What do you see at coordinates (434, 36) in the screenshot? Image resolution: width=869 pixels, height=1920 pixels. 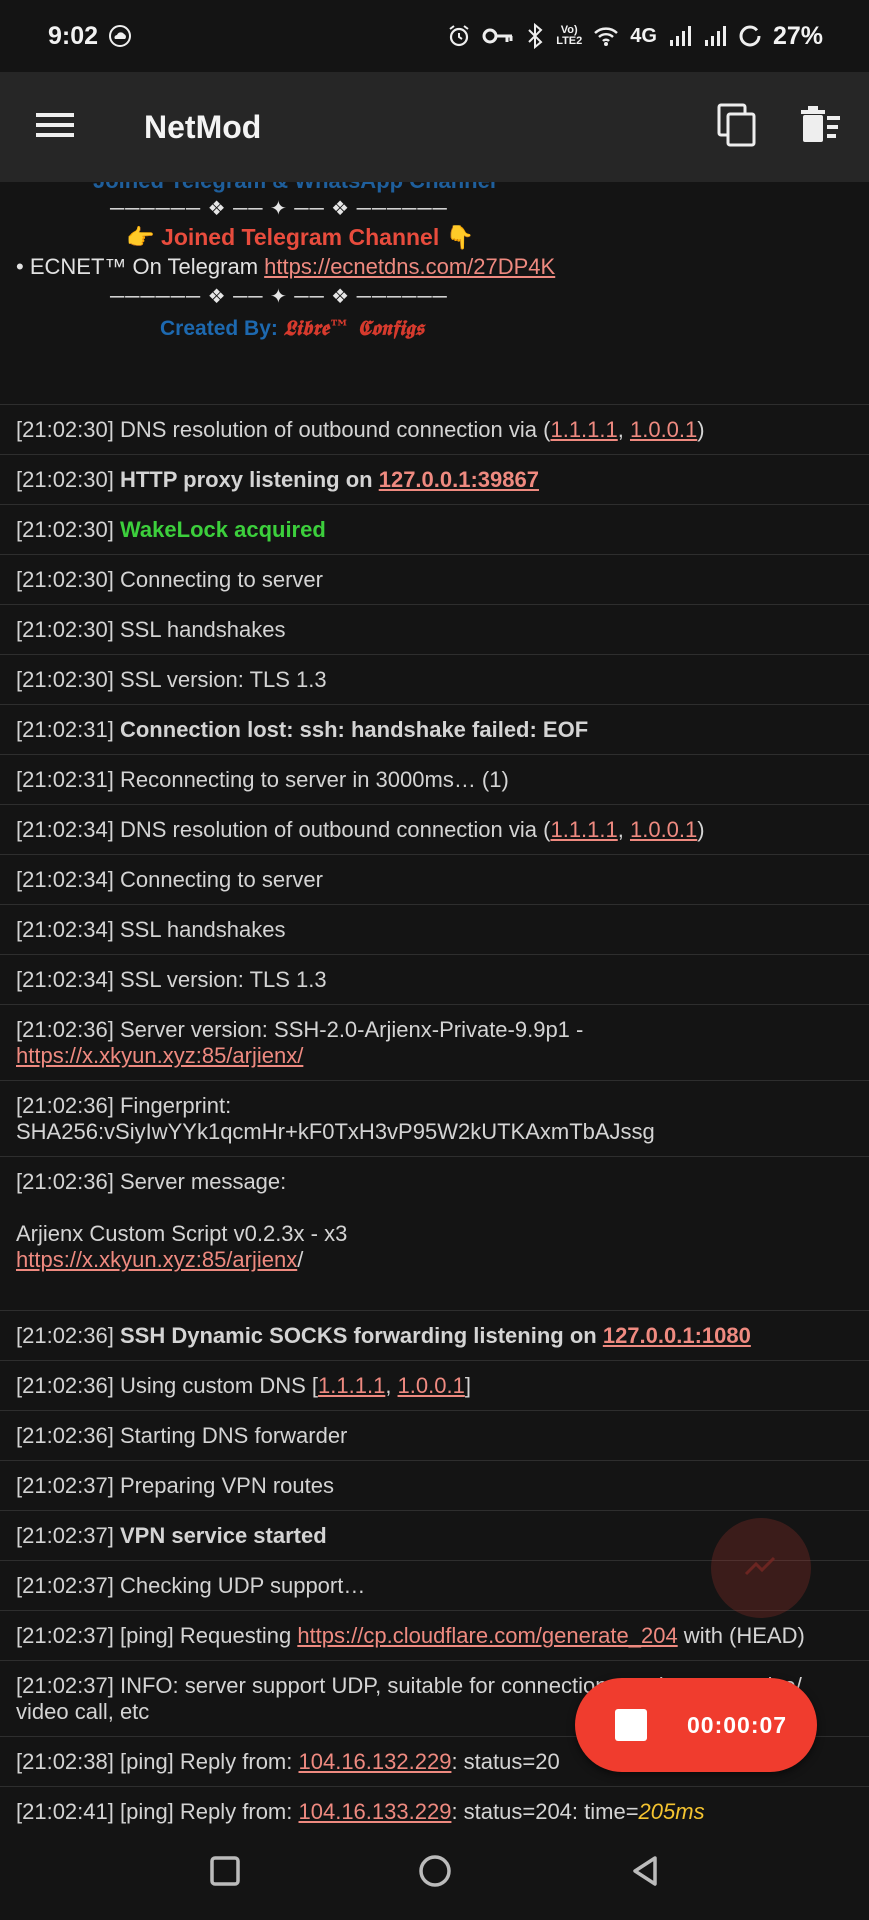 I see `status-bar: 9:02 Vo) LTE2 4G 27%` at bounding box center [434, 36].